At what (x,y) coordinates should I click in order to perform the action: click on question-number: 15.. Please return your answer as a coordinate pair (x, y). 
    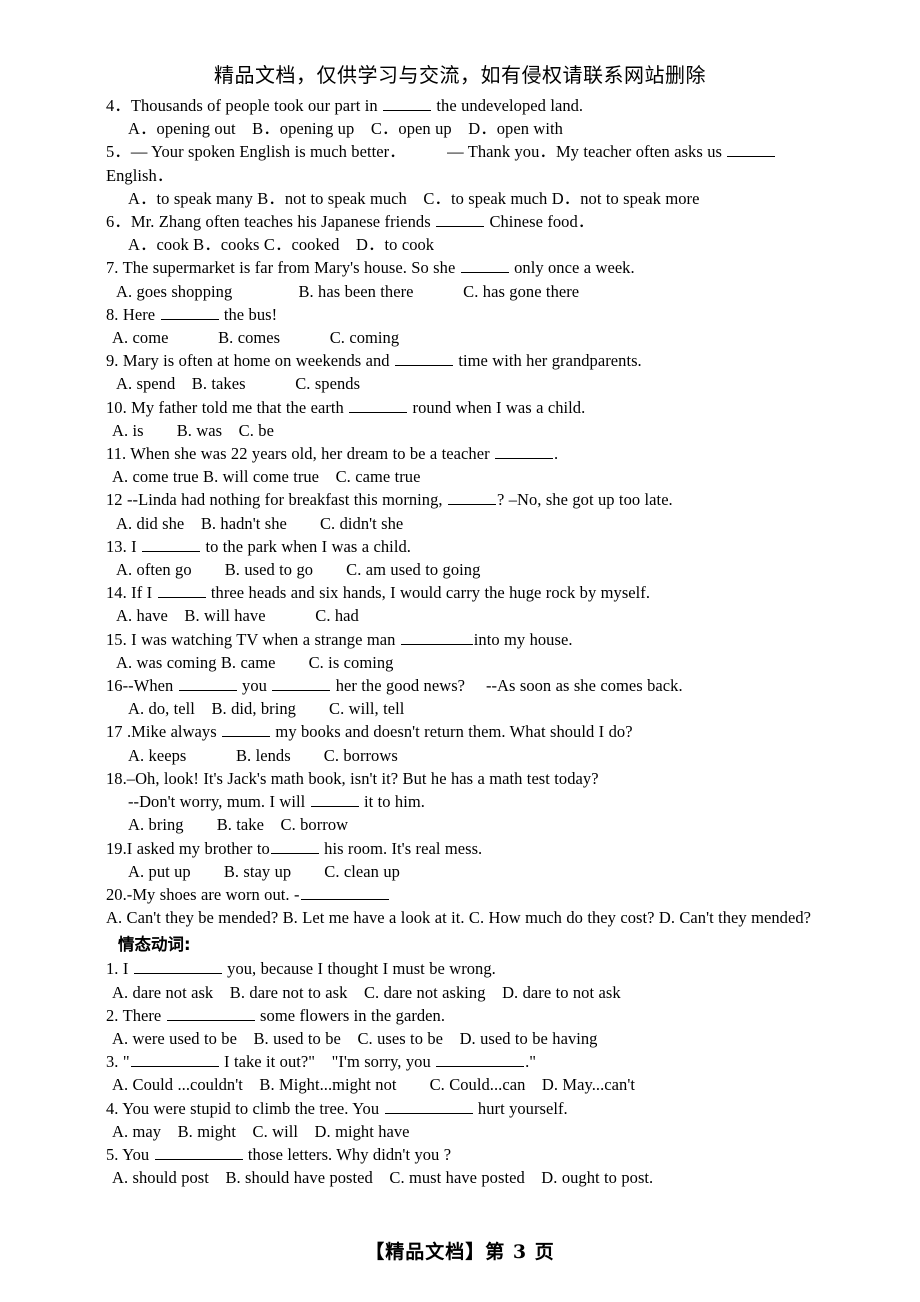
    Looking at the image, I should click on (119, 639).